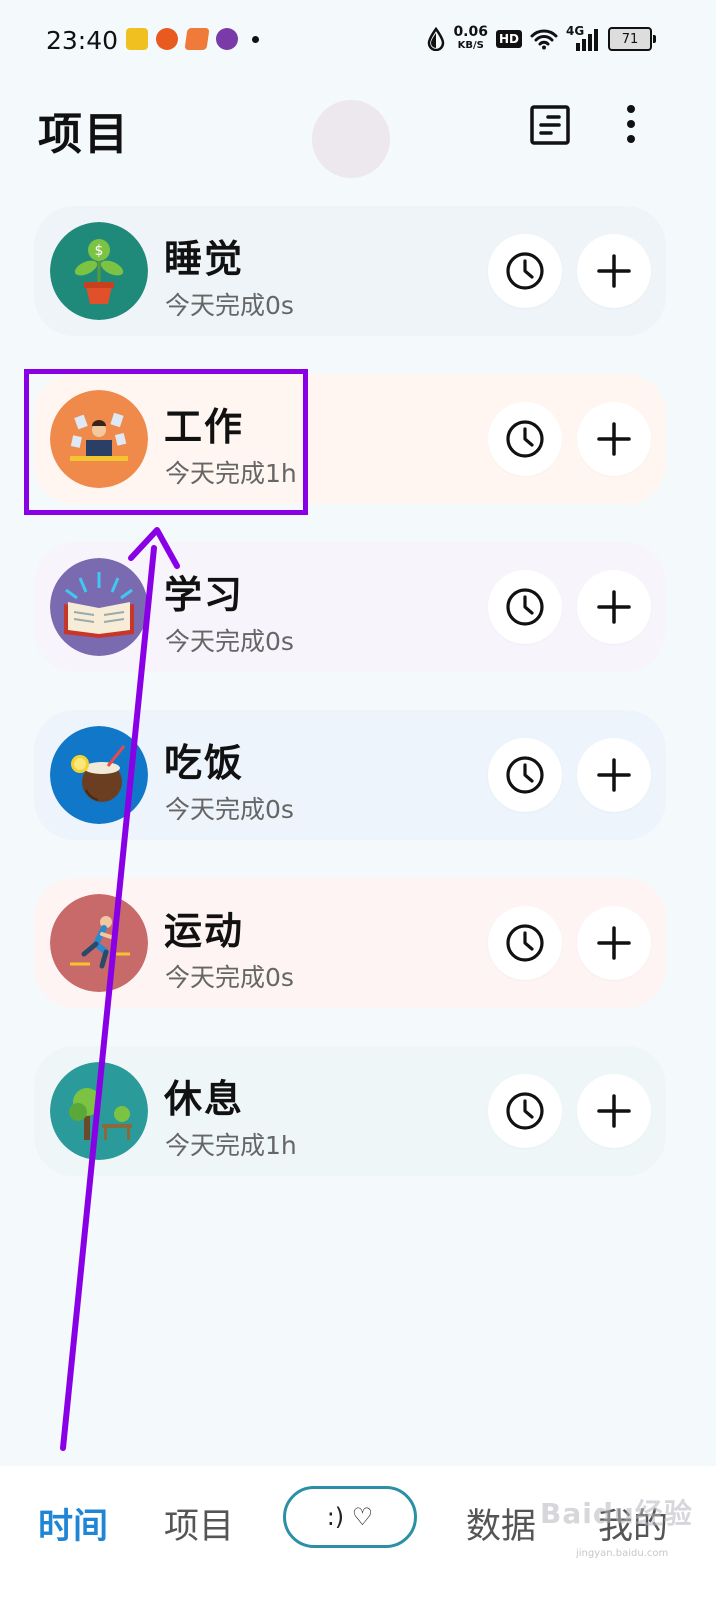  Describe the element at coordinates (508, 39) in the screenshot. I see `hd-badge: HD` at that location.